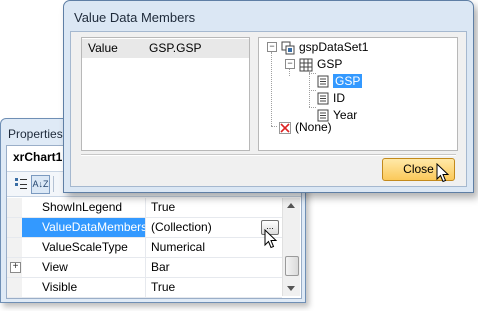 Image resolution: width=478 pixels, height=311 pixels. Describe the element at coordinates (291, 205) in the screenshot. I see `scroll-up-icon` at that location.